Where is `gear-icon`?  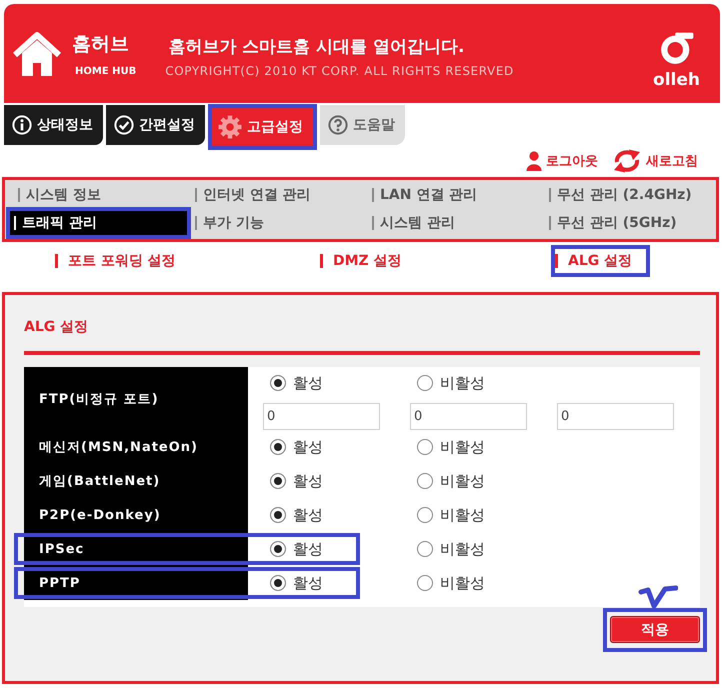
gear-icon is located at coordinates (230, 127).